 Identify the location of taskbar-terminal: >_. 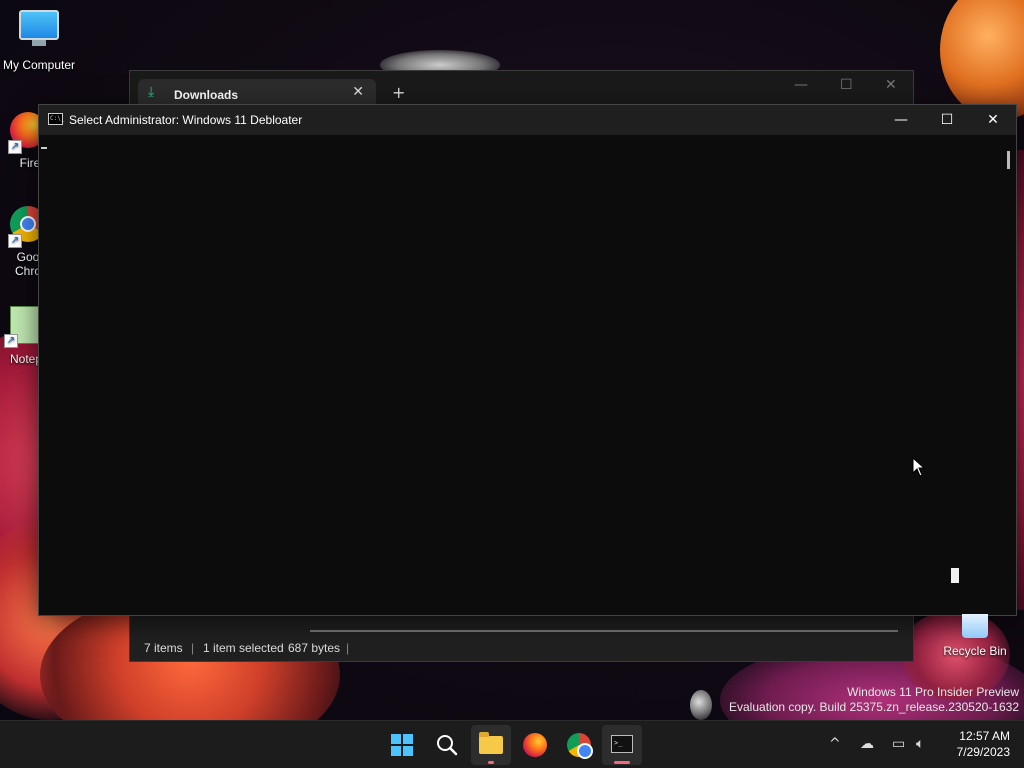
(622, 745).